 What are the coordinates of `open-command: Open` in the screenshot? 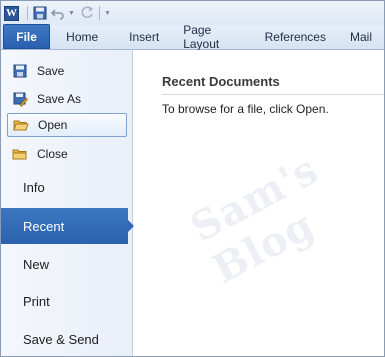 It's located at (67, 125).